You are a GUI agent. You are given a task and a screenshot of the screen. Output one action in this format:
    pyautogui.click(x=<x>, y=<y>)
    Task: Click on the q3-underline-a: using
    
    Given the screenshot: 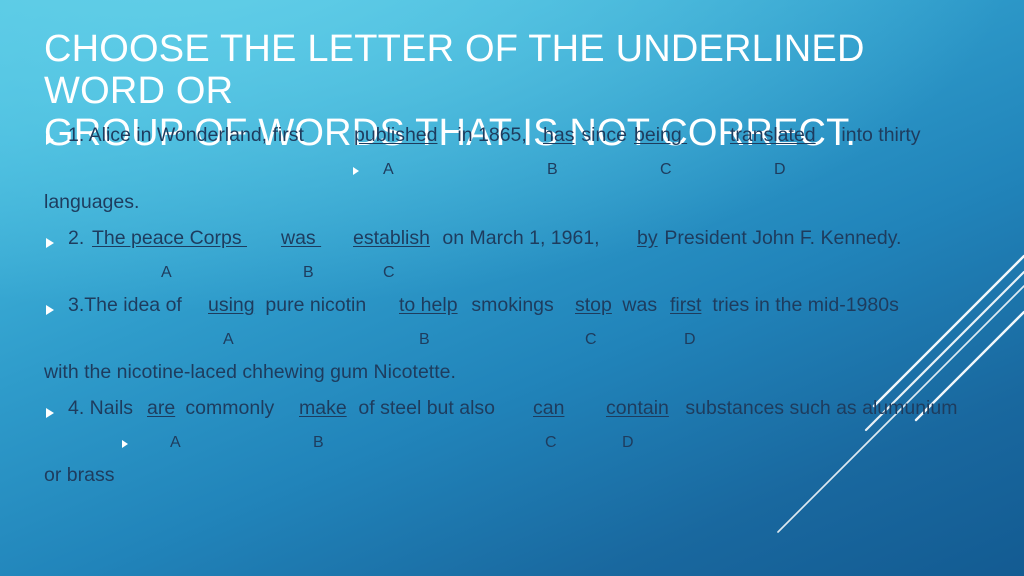 What is the action you would take?
    pyautogui.click(x=231, y=305)
    